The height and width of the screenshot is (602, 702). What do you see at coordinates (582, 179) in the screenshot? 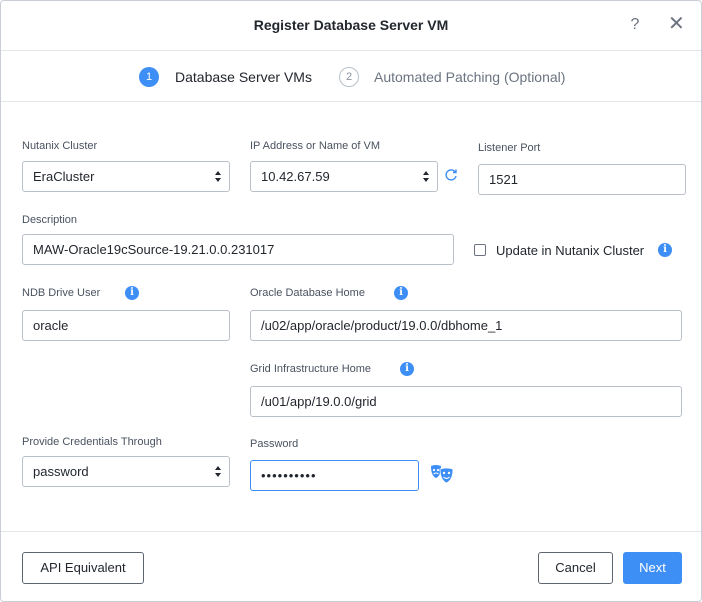
I see `listener-port-input: 1521` at bounding box center [582, 179].